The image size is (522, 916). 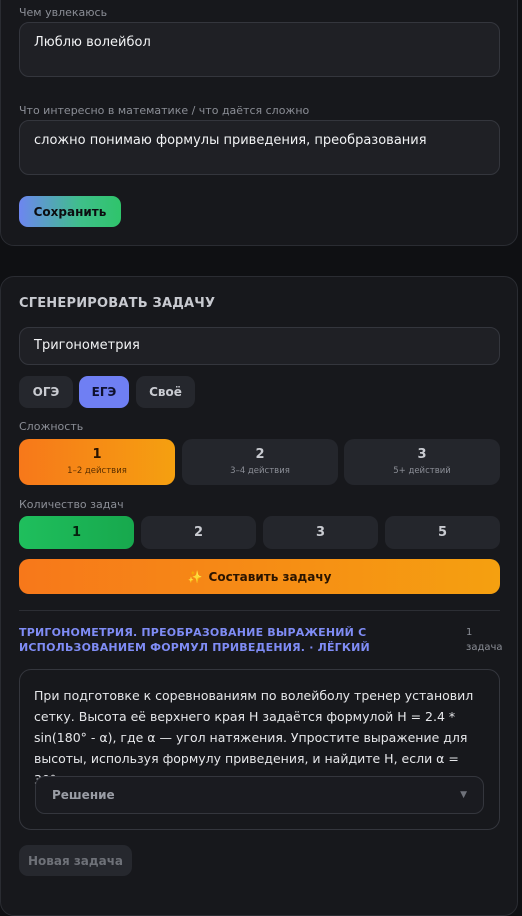 What do you see at coordinates (117, 303) in the screenshot?
I see `generator-title: СГЕНЕРИРОВАТЬ ЗАДАЧУ` at bounding box center [117, 303].